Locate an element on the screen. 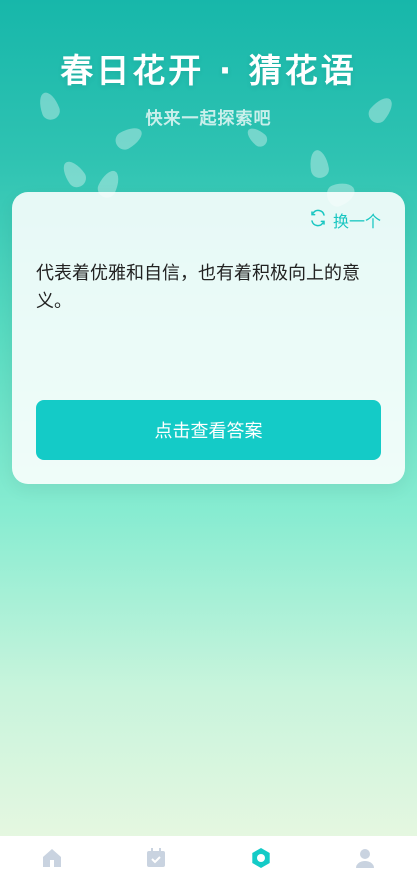 The height and width of the screenshot is (883, 417). bottom-tab-bar is located at coordinates (208, 859).